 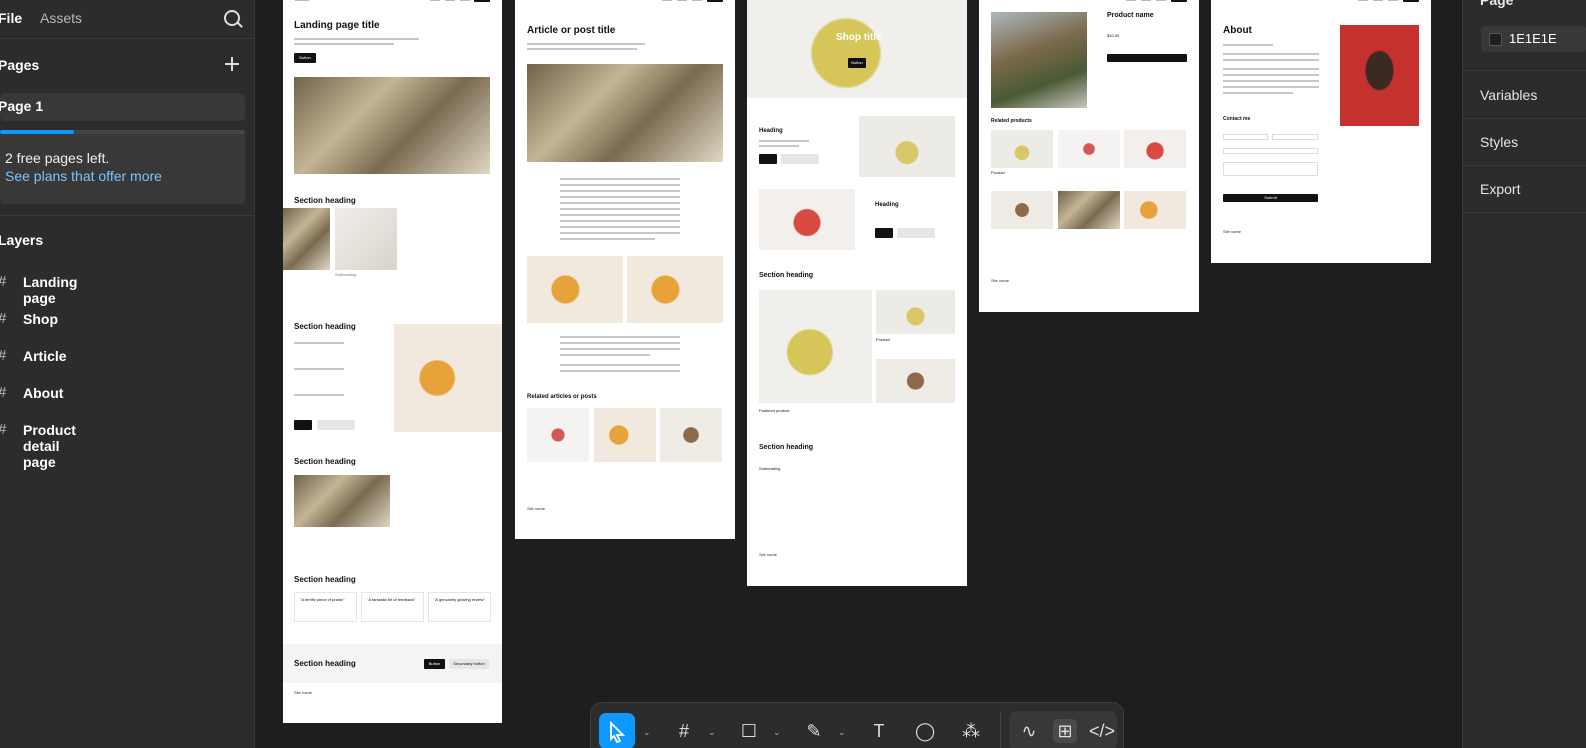 What do you see at coordinates (127, 19) in the screenshot?
I see `panel-header: File Assets` at bounding box center [127, 19].